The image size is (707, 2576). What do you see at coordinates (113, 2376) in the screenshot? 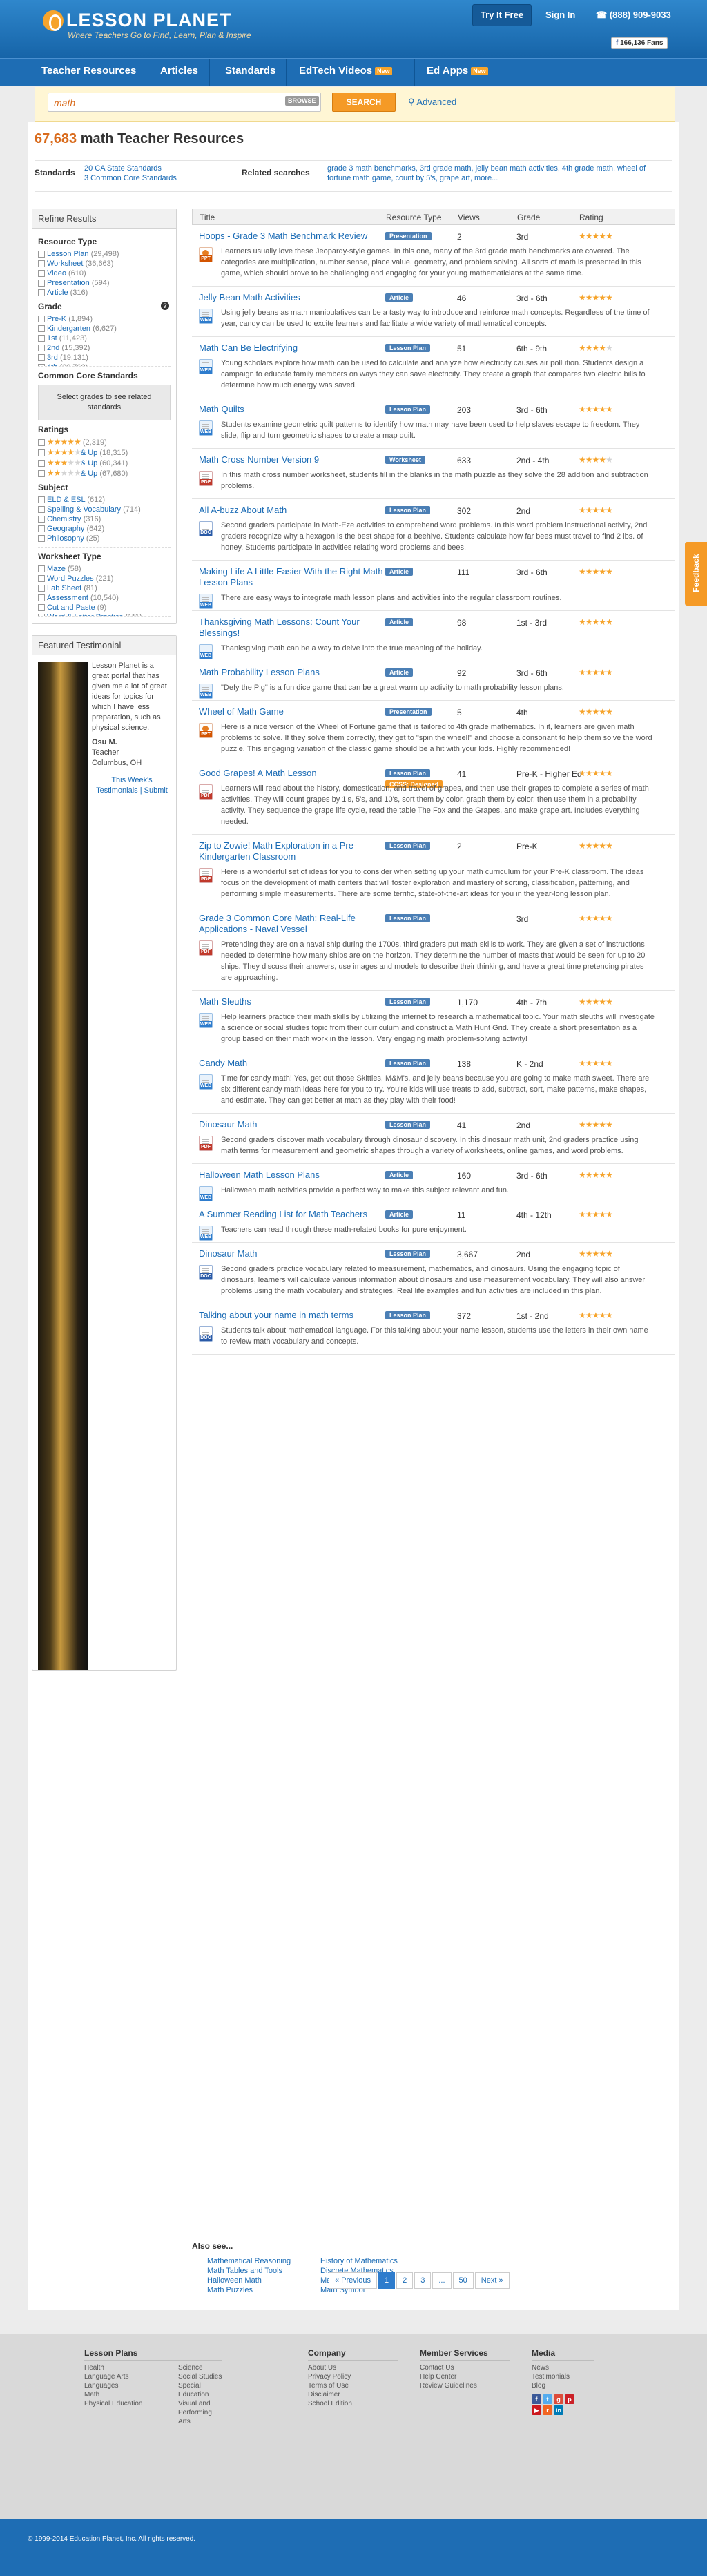
I see `footer-link: Language Arts` at bounding box center [113, 2376].